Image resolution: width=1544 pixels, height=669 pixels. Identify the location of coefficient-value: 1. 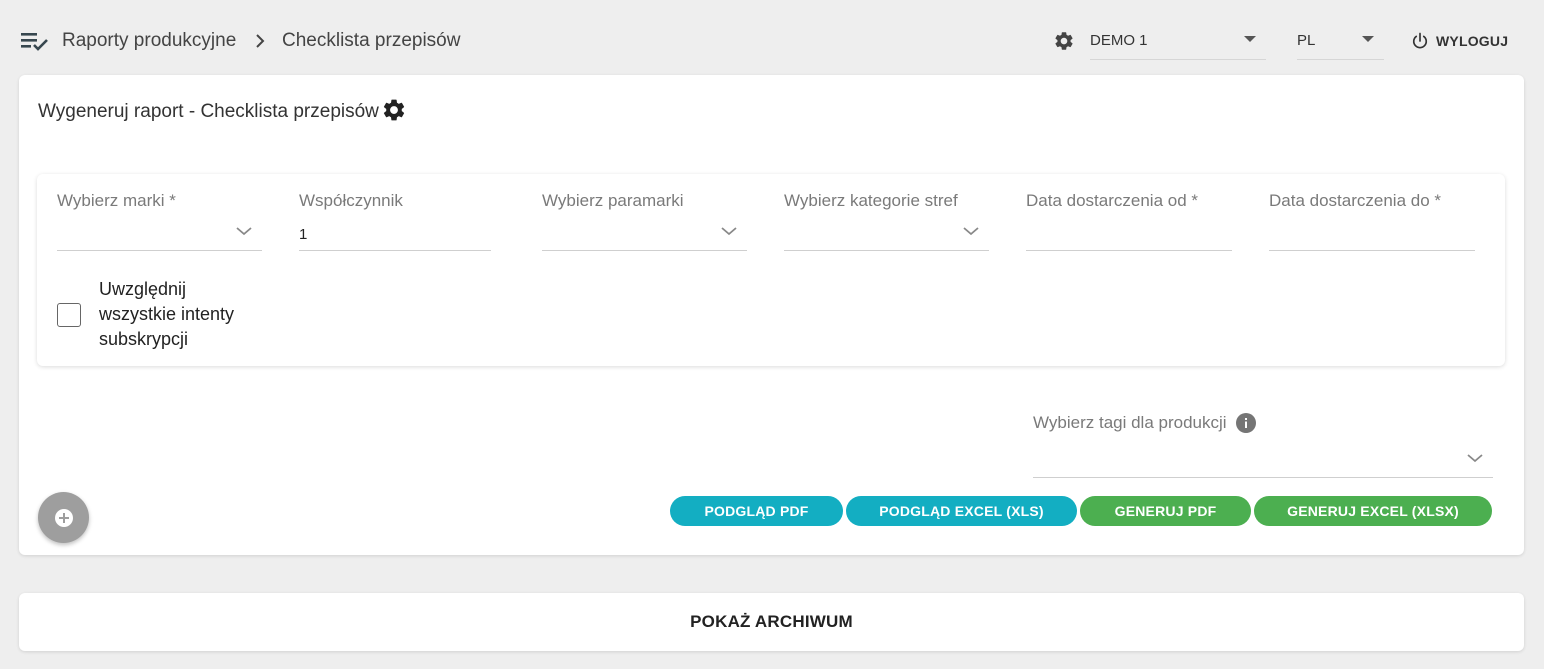
(303, 234).